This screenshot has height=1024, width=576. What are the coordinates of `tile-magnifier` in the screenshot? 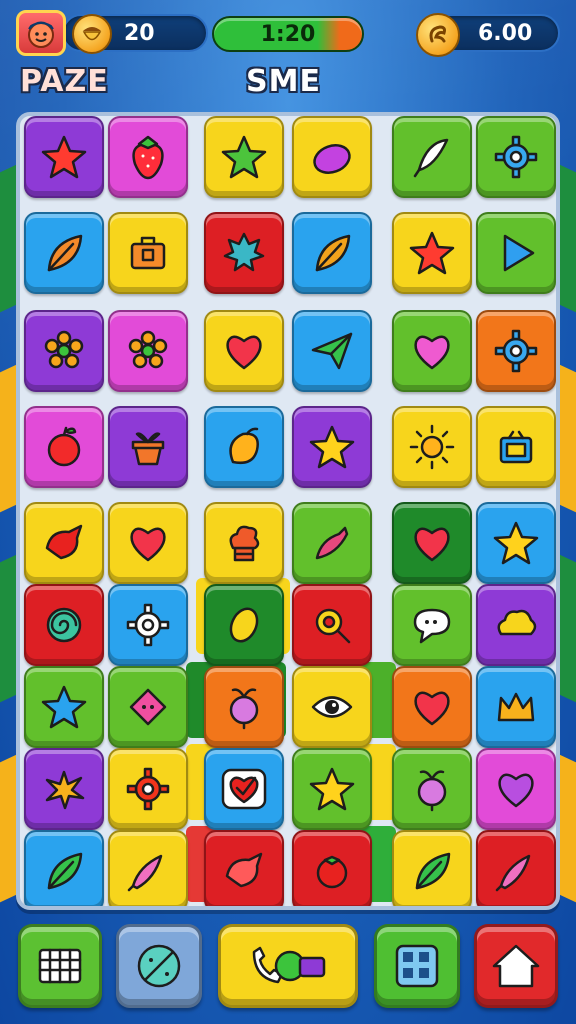 It's located at (332, 625).